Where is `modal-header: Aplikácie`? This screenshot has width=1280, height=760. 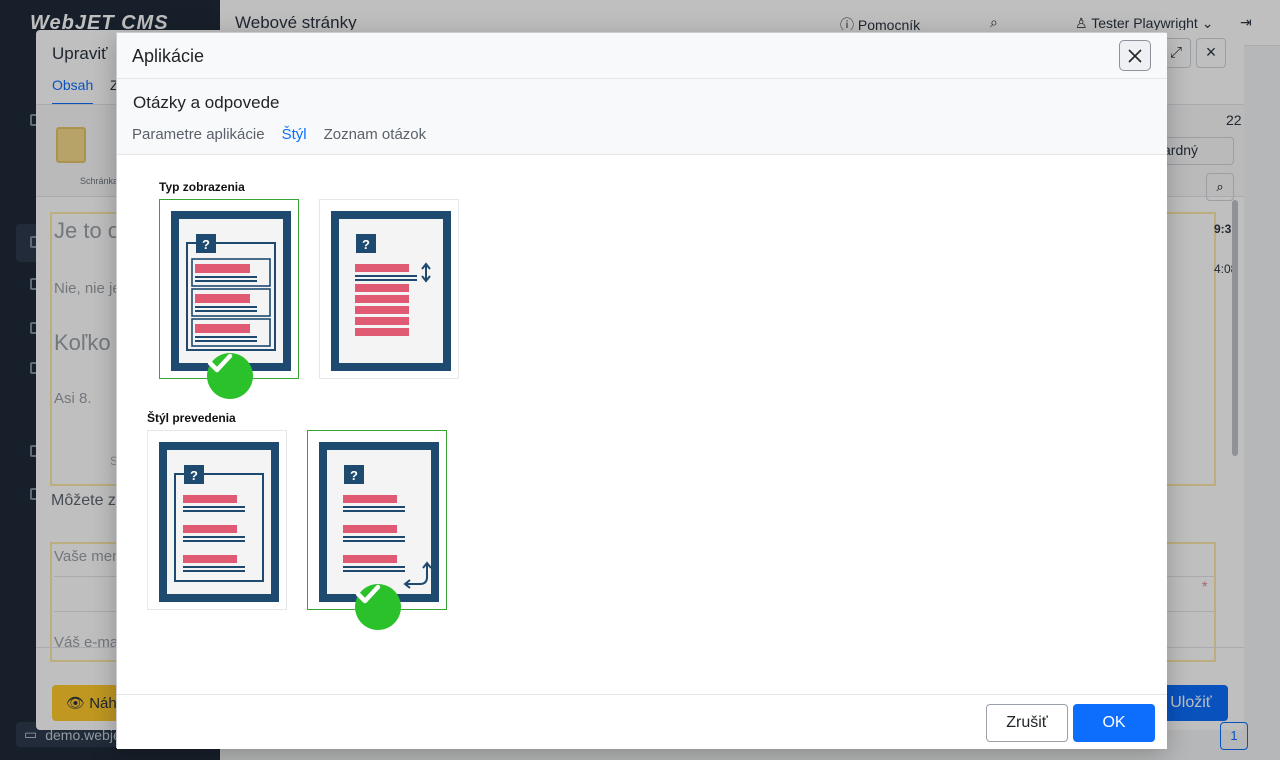 modal-header: Aplikácie is located at coordinates (642, 56).